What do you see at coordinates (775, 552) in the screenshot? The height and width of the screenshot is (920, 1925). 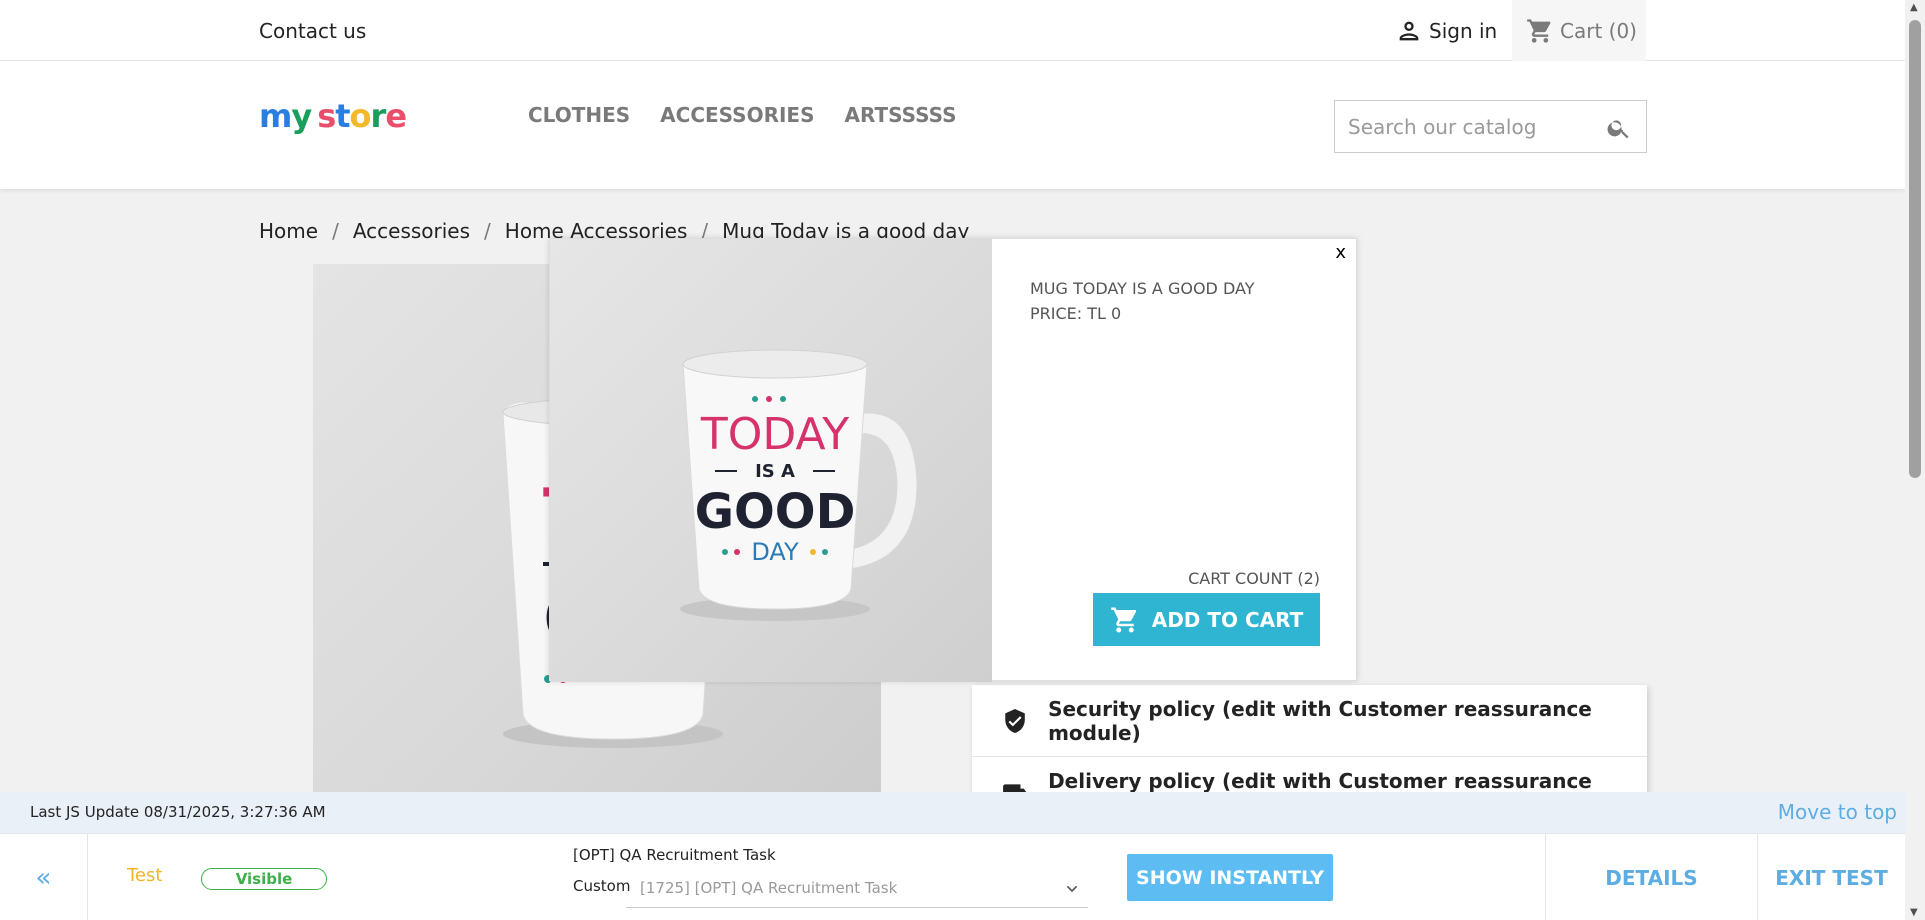 I see `mug-text-day: DAY` at bounding box center [775, 552].